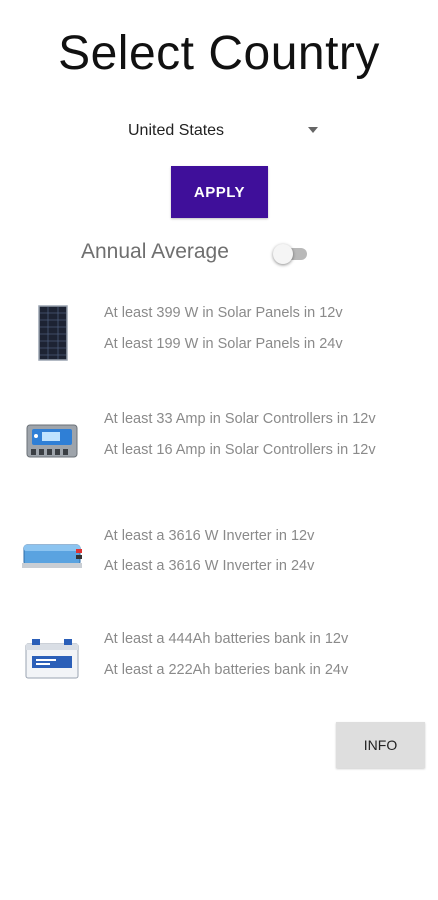  What do you see at coordinates (223, 344) in the screenshot?
I see `solar-panel-24v-text: At least 199 W in Solar Panels in 24v` at bounding box center [223, 344].